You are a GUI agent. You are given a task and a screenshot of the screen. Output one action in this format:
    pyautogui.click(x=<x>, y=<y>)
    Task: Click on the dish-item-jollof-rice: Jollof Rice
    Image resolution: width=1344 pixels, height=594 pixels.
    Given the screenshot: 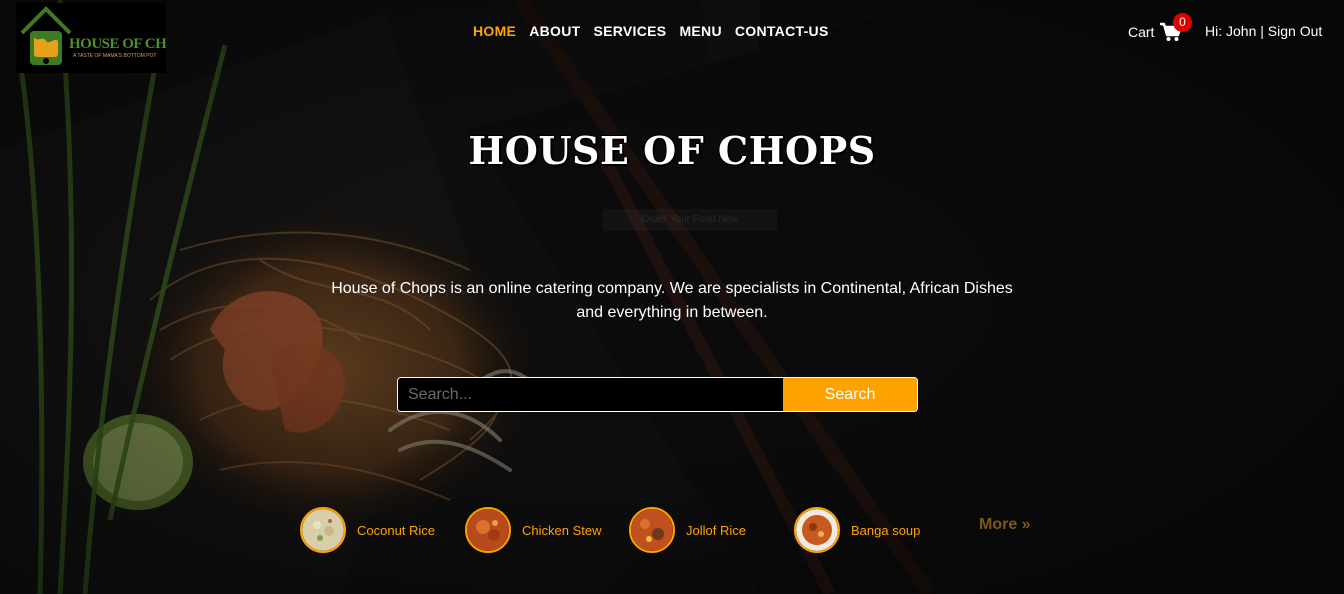 What is the action you would take?
    pyautogui.click(x=687, y=530)
    